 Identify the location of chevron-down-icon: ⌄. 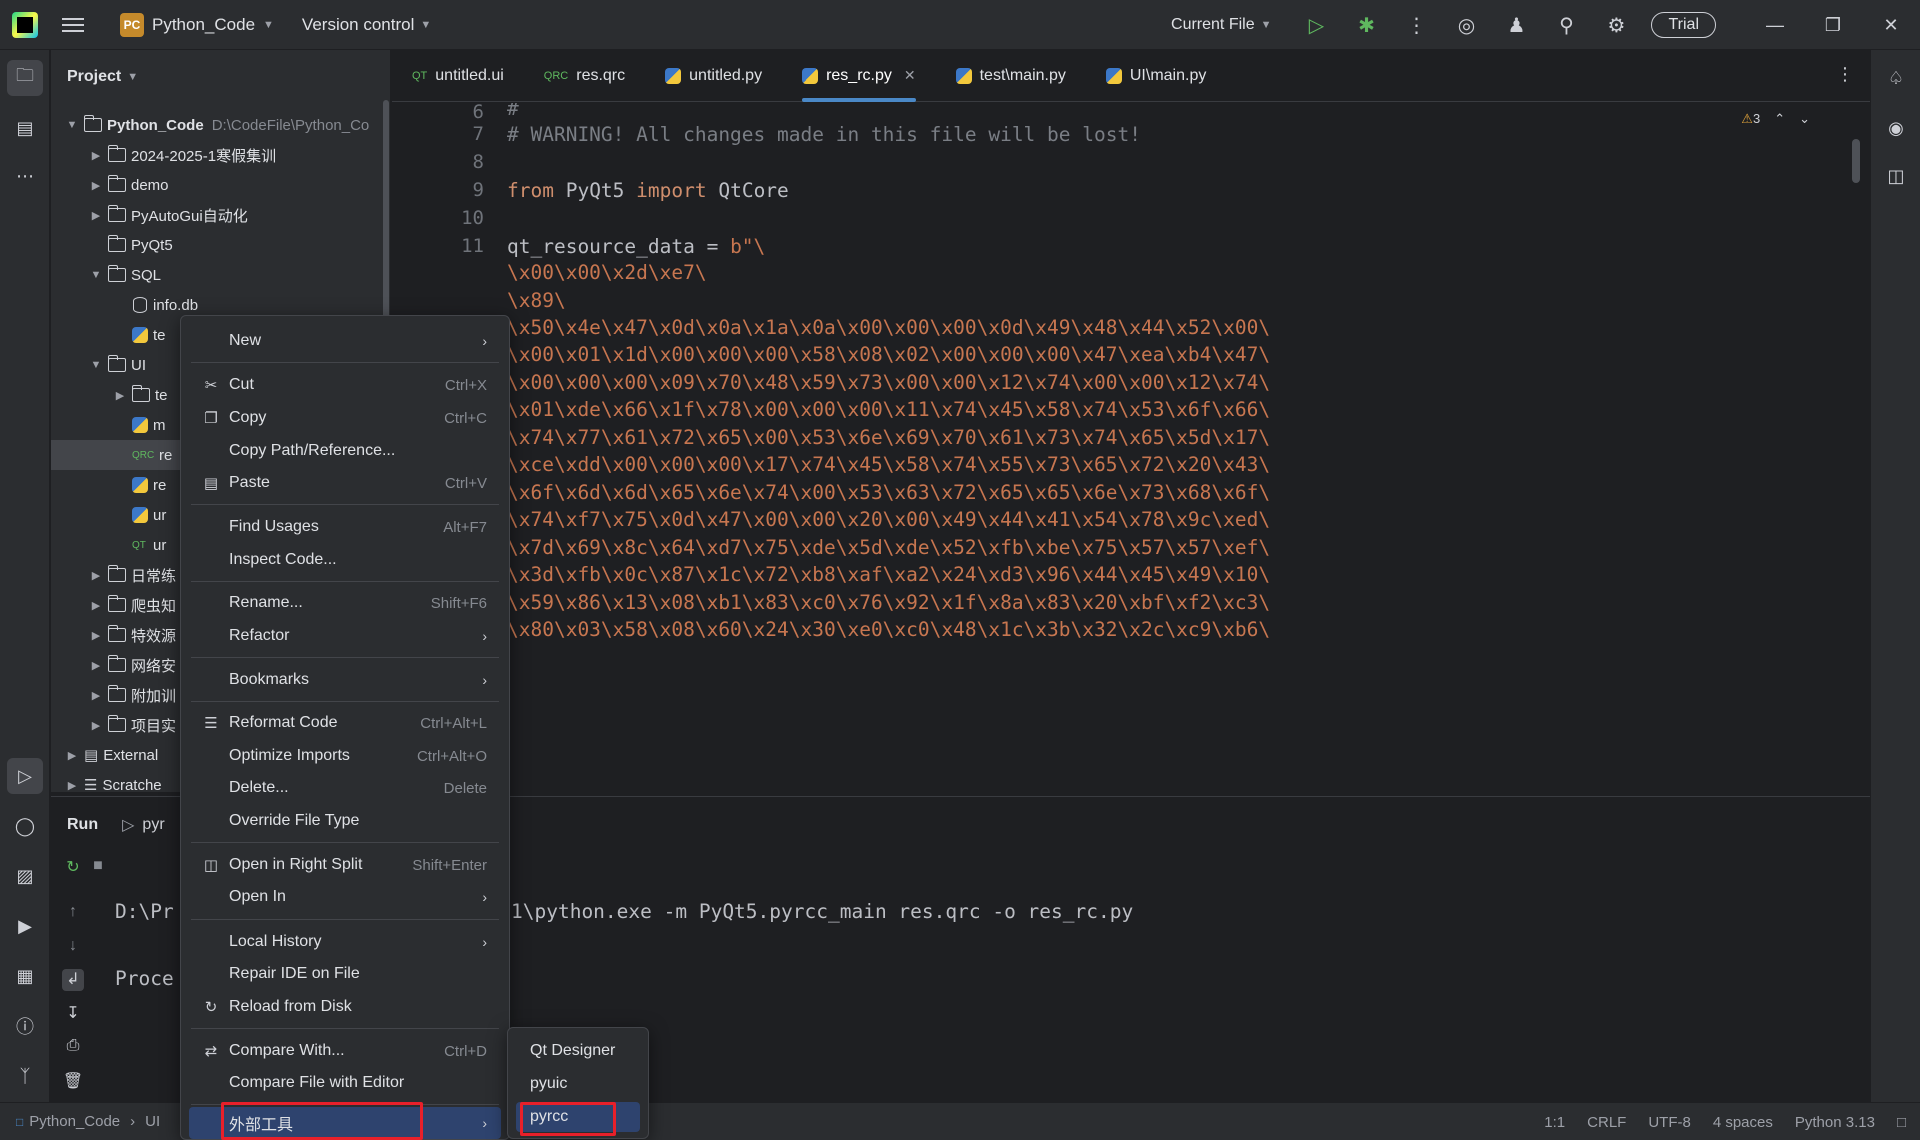
(1804, 119).